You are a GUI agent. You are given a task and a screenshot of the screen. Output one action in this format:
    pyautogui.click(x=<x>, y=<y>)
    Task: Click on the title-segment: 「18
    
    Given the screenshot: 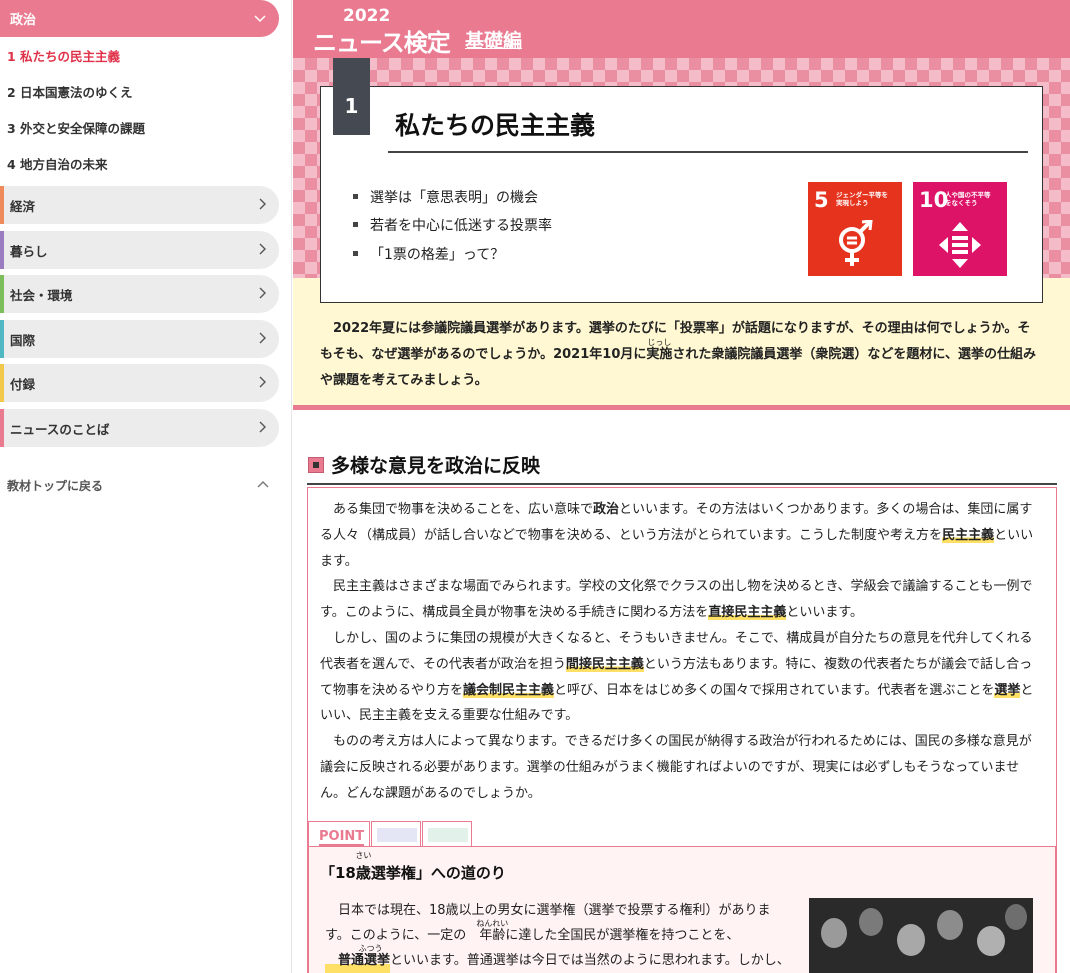 What is the action you would take?
    pyautogui.click(x=338, y=873)
    